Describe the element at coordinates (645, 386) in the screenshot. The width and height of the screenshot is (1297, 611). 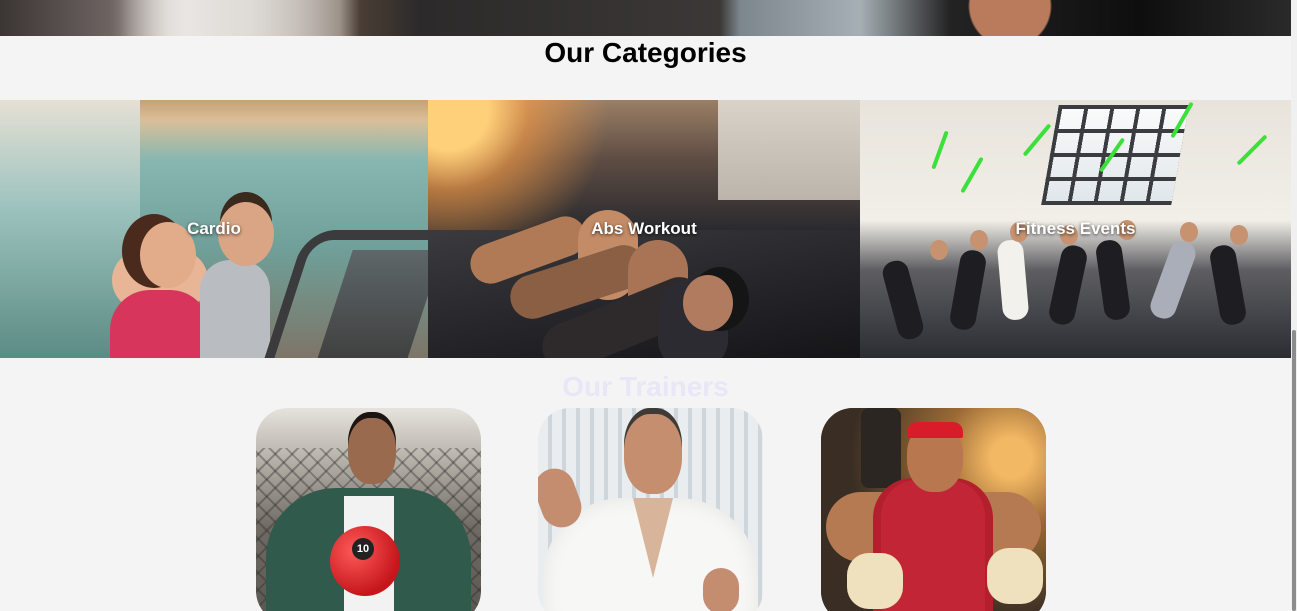
I see `trainers-title: Our Trainers` at that location.